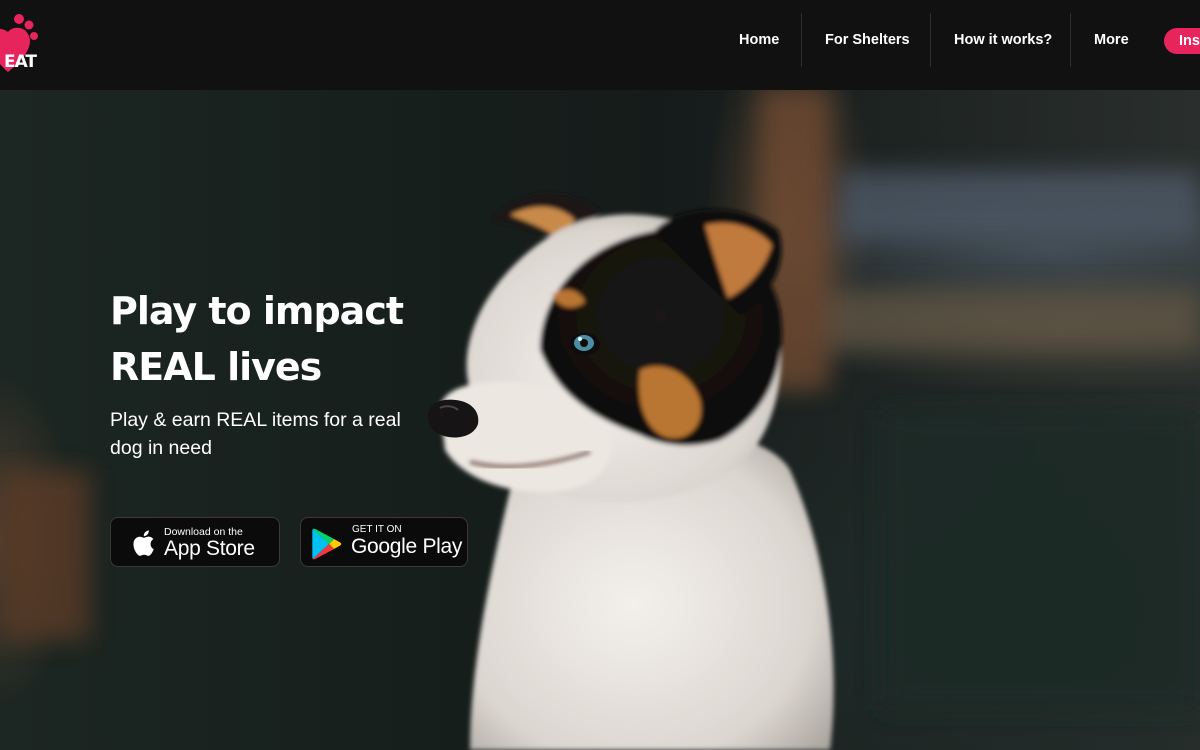 This screenshot has width=1200, height=750. Describe the element at coordinates (377, 529) in the screenshot. I see `google-play-small-text: GET IT ON` at that location.